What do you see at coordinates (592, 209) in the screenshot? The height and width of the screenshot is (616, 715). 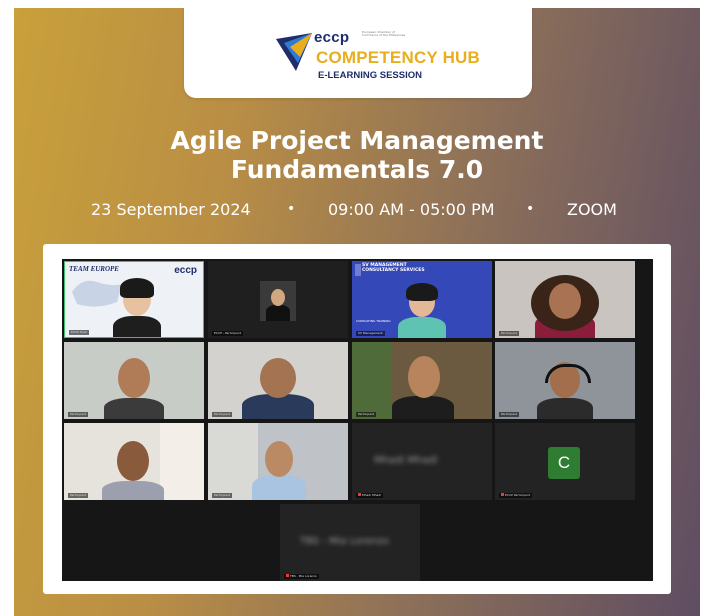 I see `event-venue: ZOOM` at bounding box center [592, 209].